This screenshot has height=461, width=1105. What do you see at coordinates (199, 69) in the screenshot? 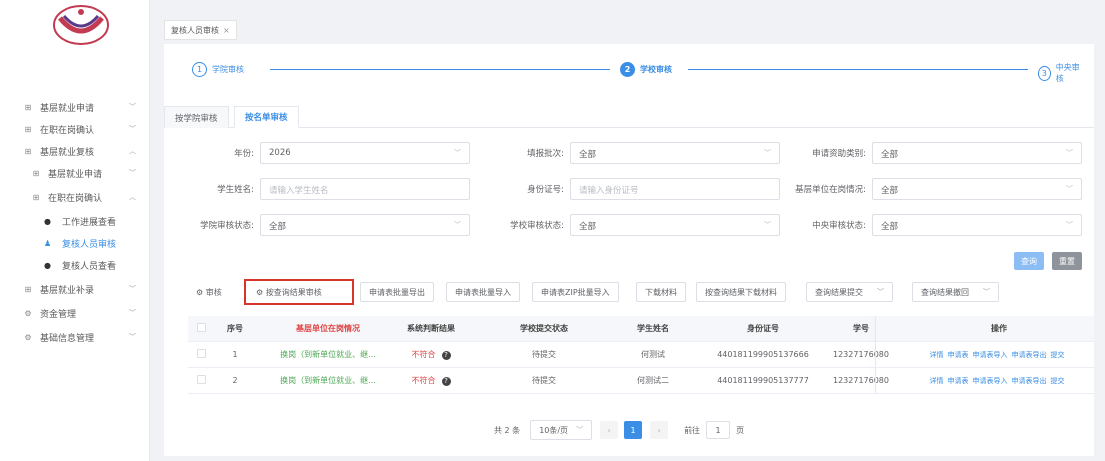
I see `step-number: 1` at bounding box center [199, 69].